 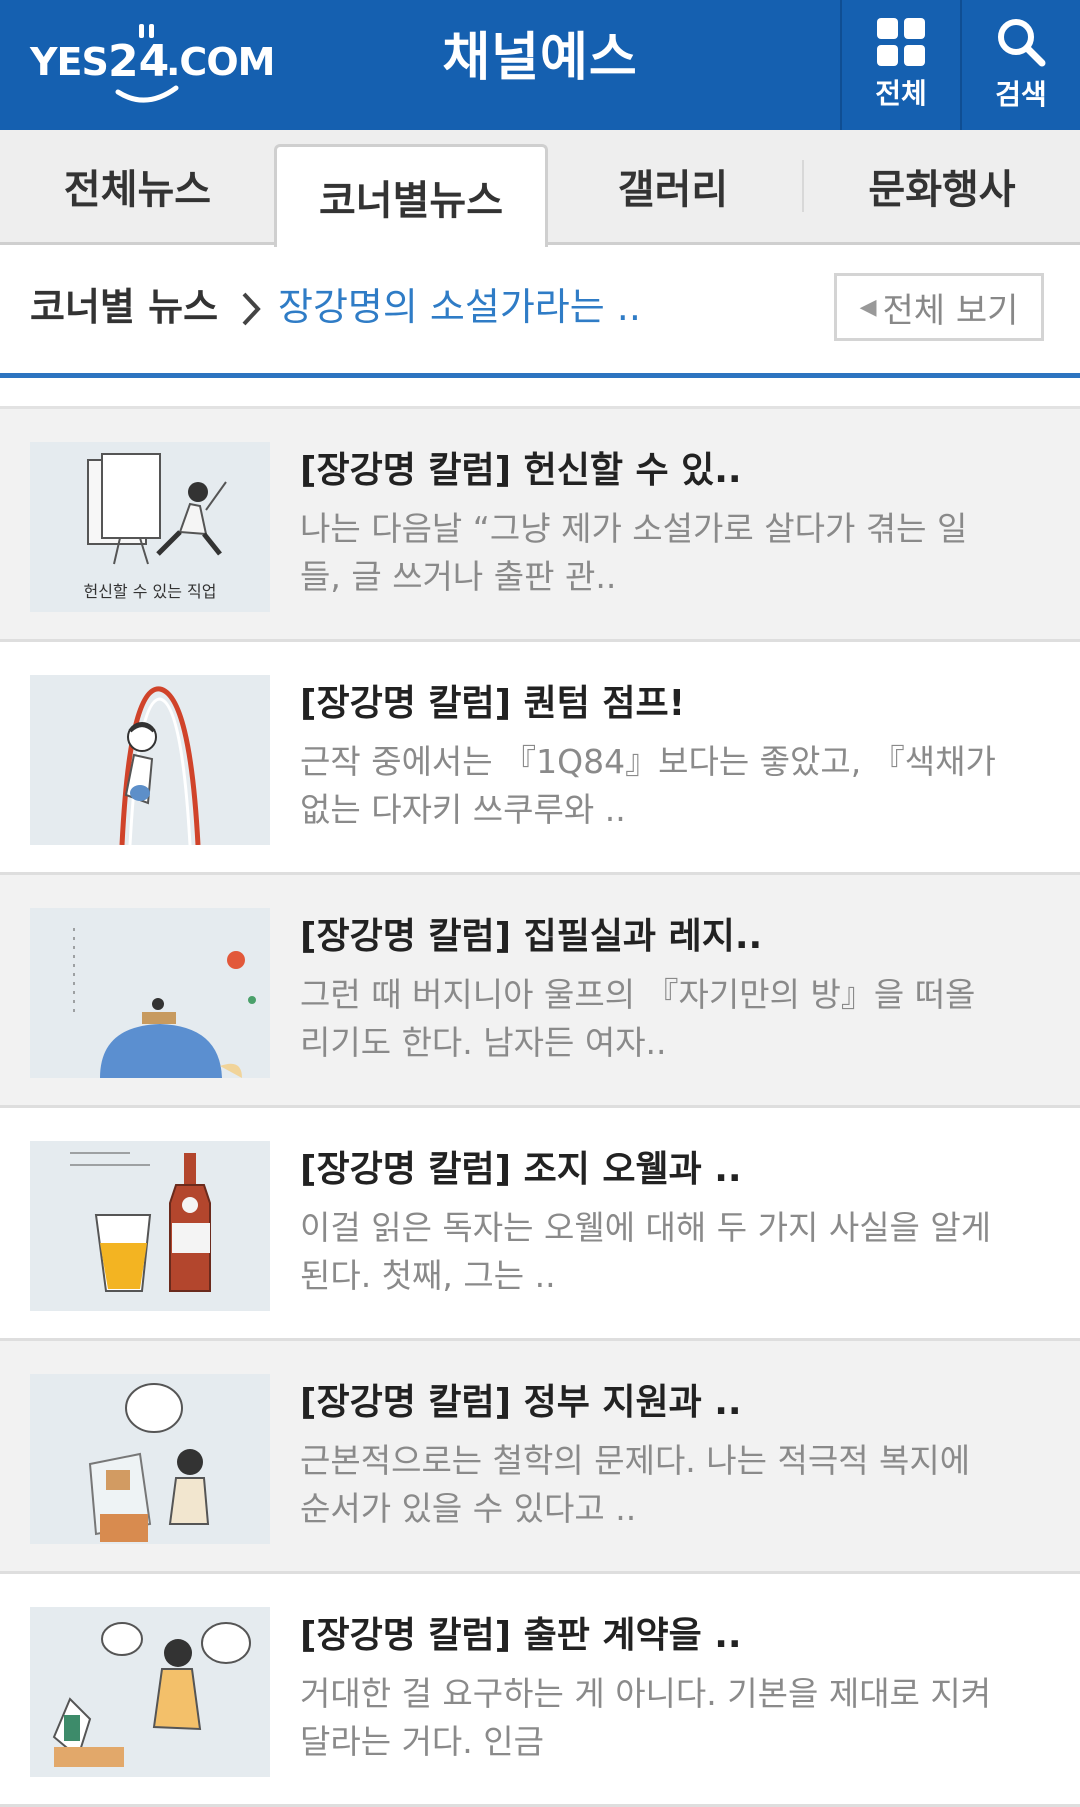 I want to click on list-spacer, so click(x=540, y=393).